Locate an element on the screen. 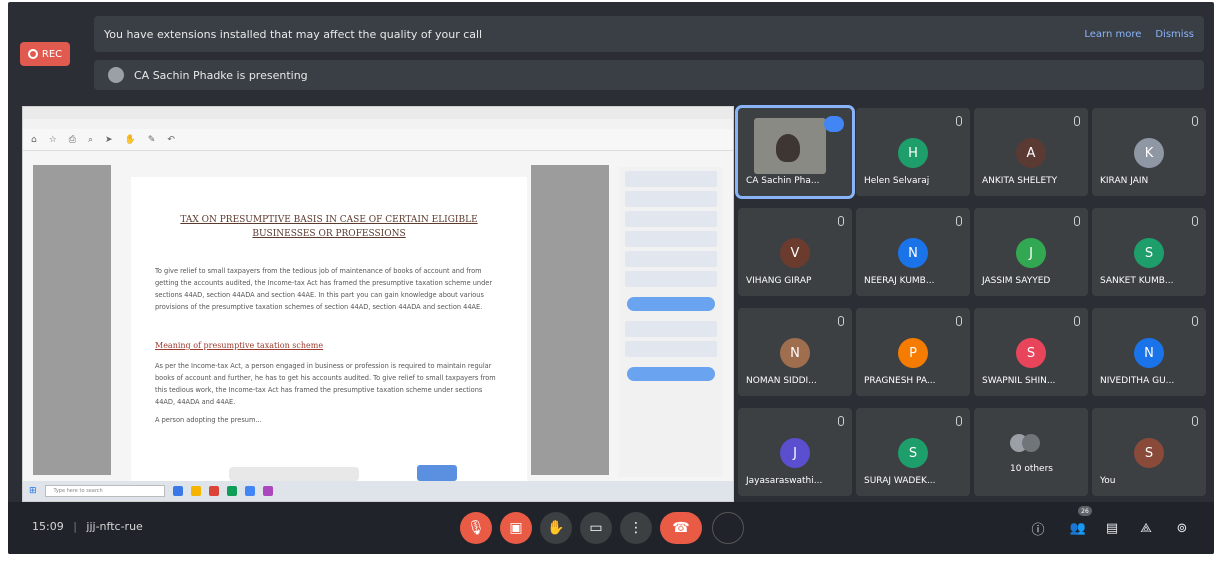 This screenshot has width=1218, height=562. activities-icon: ⟁ is located at coordinates (1146, 528).